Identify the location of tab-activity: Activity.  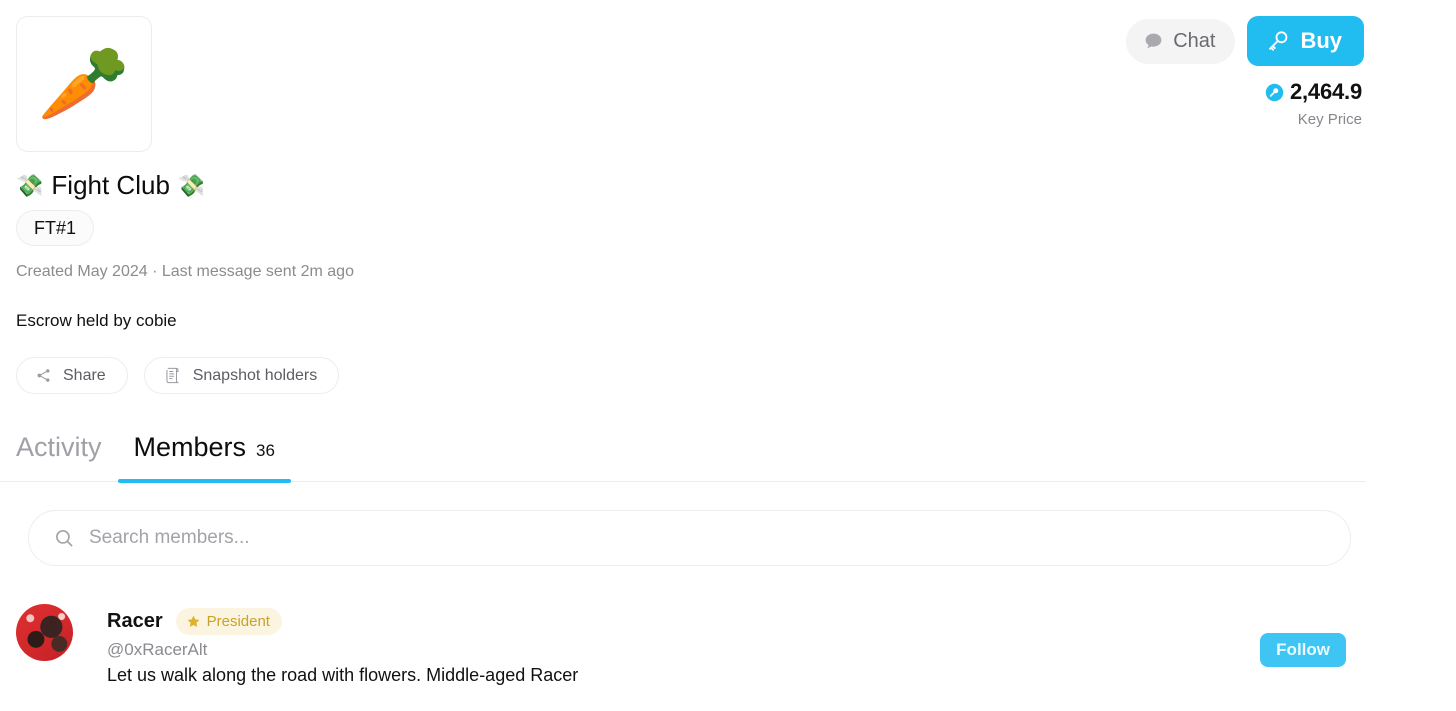
(59, 456).